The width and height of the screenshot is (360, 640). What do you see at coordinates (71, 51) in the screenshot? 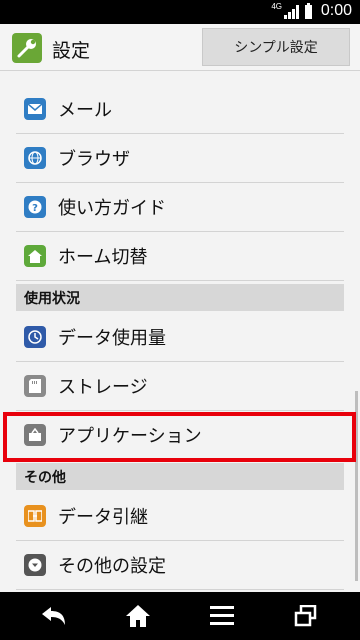
I see `page-title: 設定` at bounding box center [71, 51].